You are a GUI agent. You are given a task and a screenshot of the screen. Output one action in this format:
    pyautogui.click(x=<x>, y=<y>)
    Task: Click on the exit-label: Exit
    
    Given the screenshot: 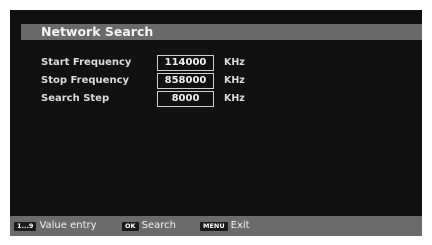 What is the action you would take?
    pyautogui.click(x=240, y=225)
    